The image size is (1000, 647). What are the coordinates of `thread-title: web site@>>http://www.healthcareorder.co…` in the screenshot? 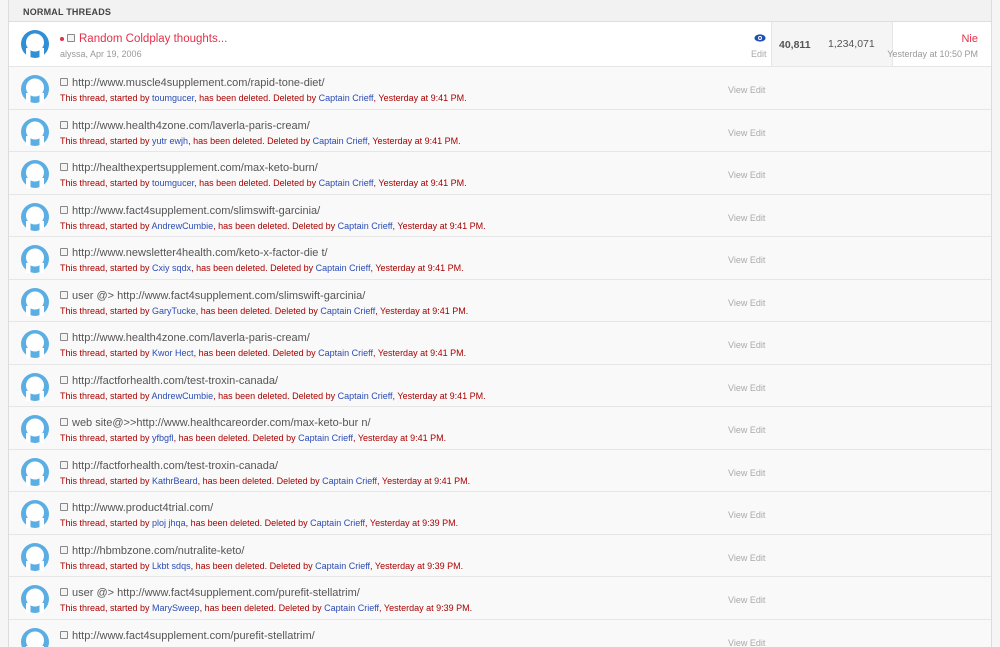 It's located at (221, 423).